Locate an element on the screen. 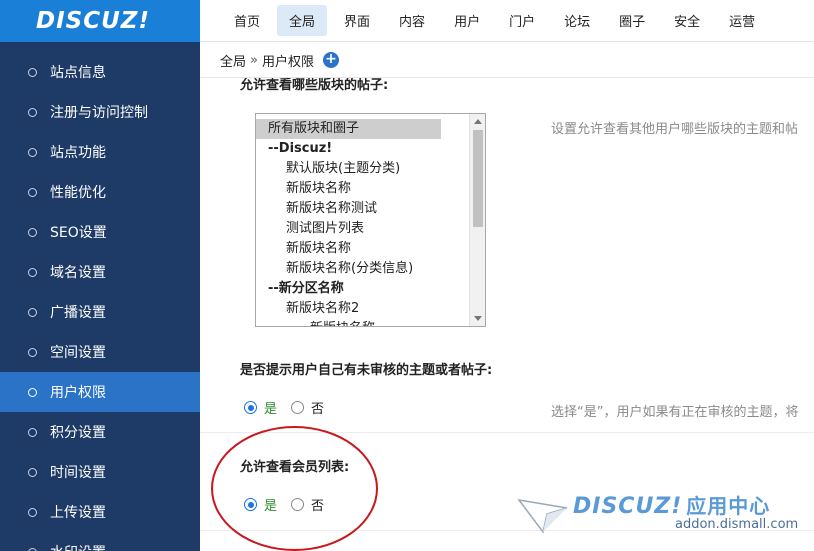 Image resolution: width=814 pixels, height=551 pixels. tab-portal: 门户 is located at coordinates (522, 20).